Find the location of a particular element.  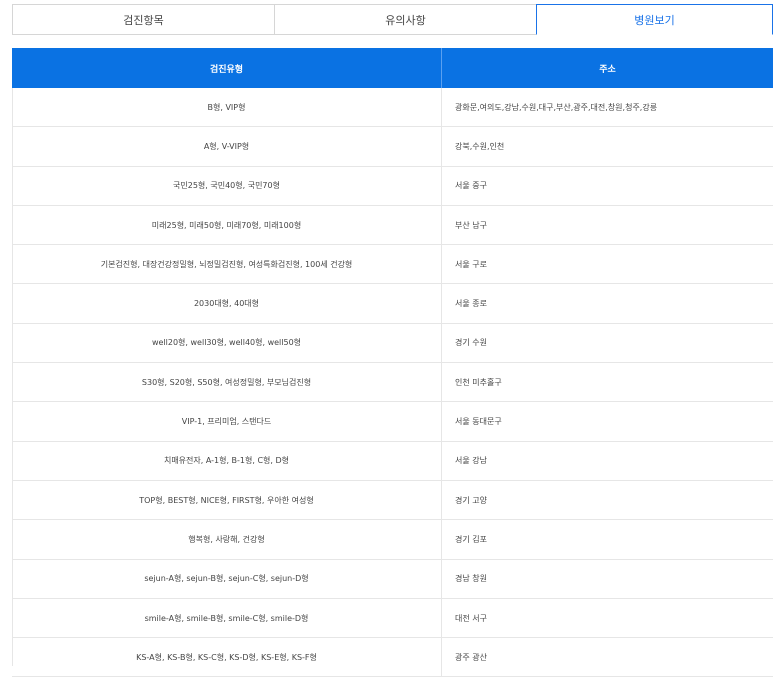

table-row: 2030대형, 40대형 서울 종로 is located at coordinates (392, 304).